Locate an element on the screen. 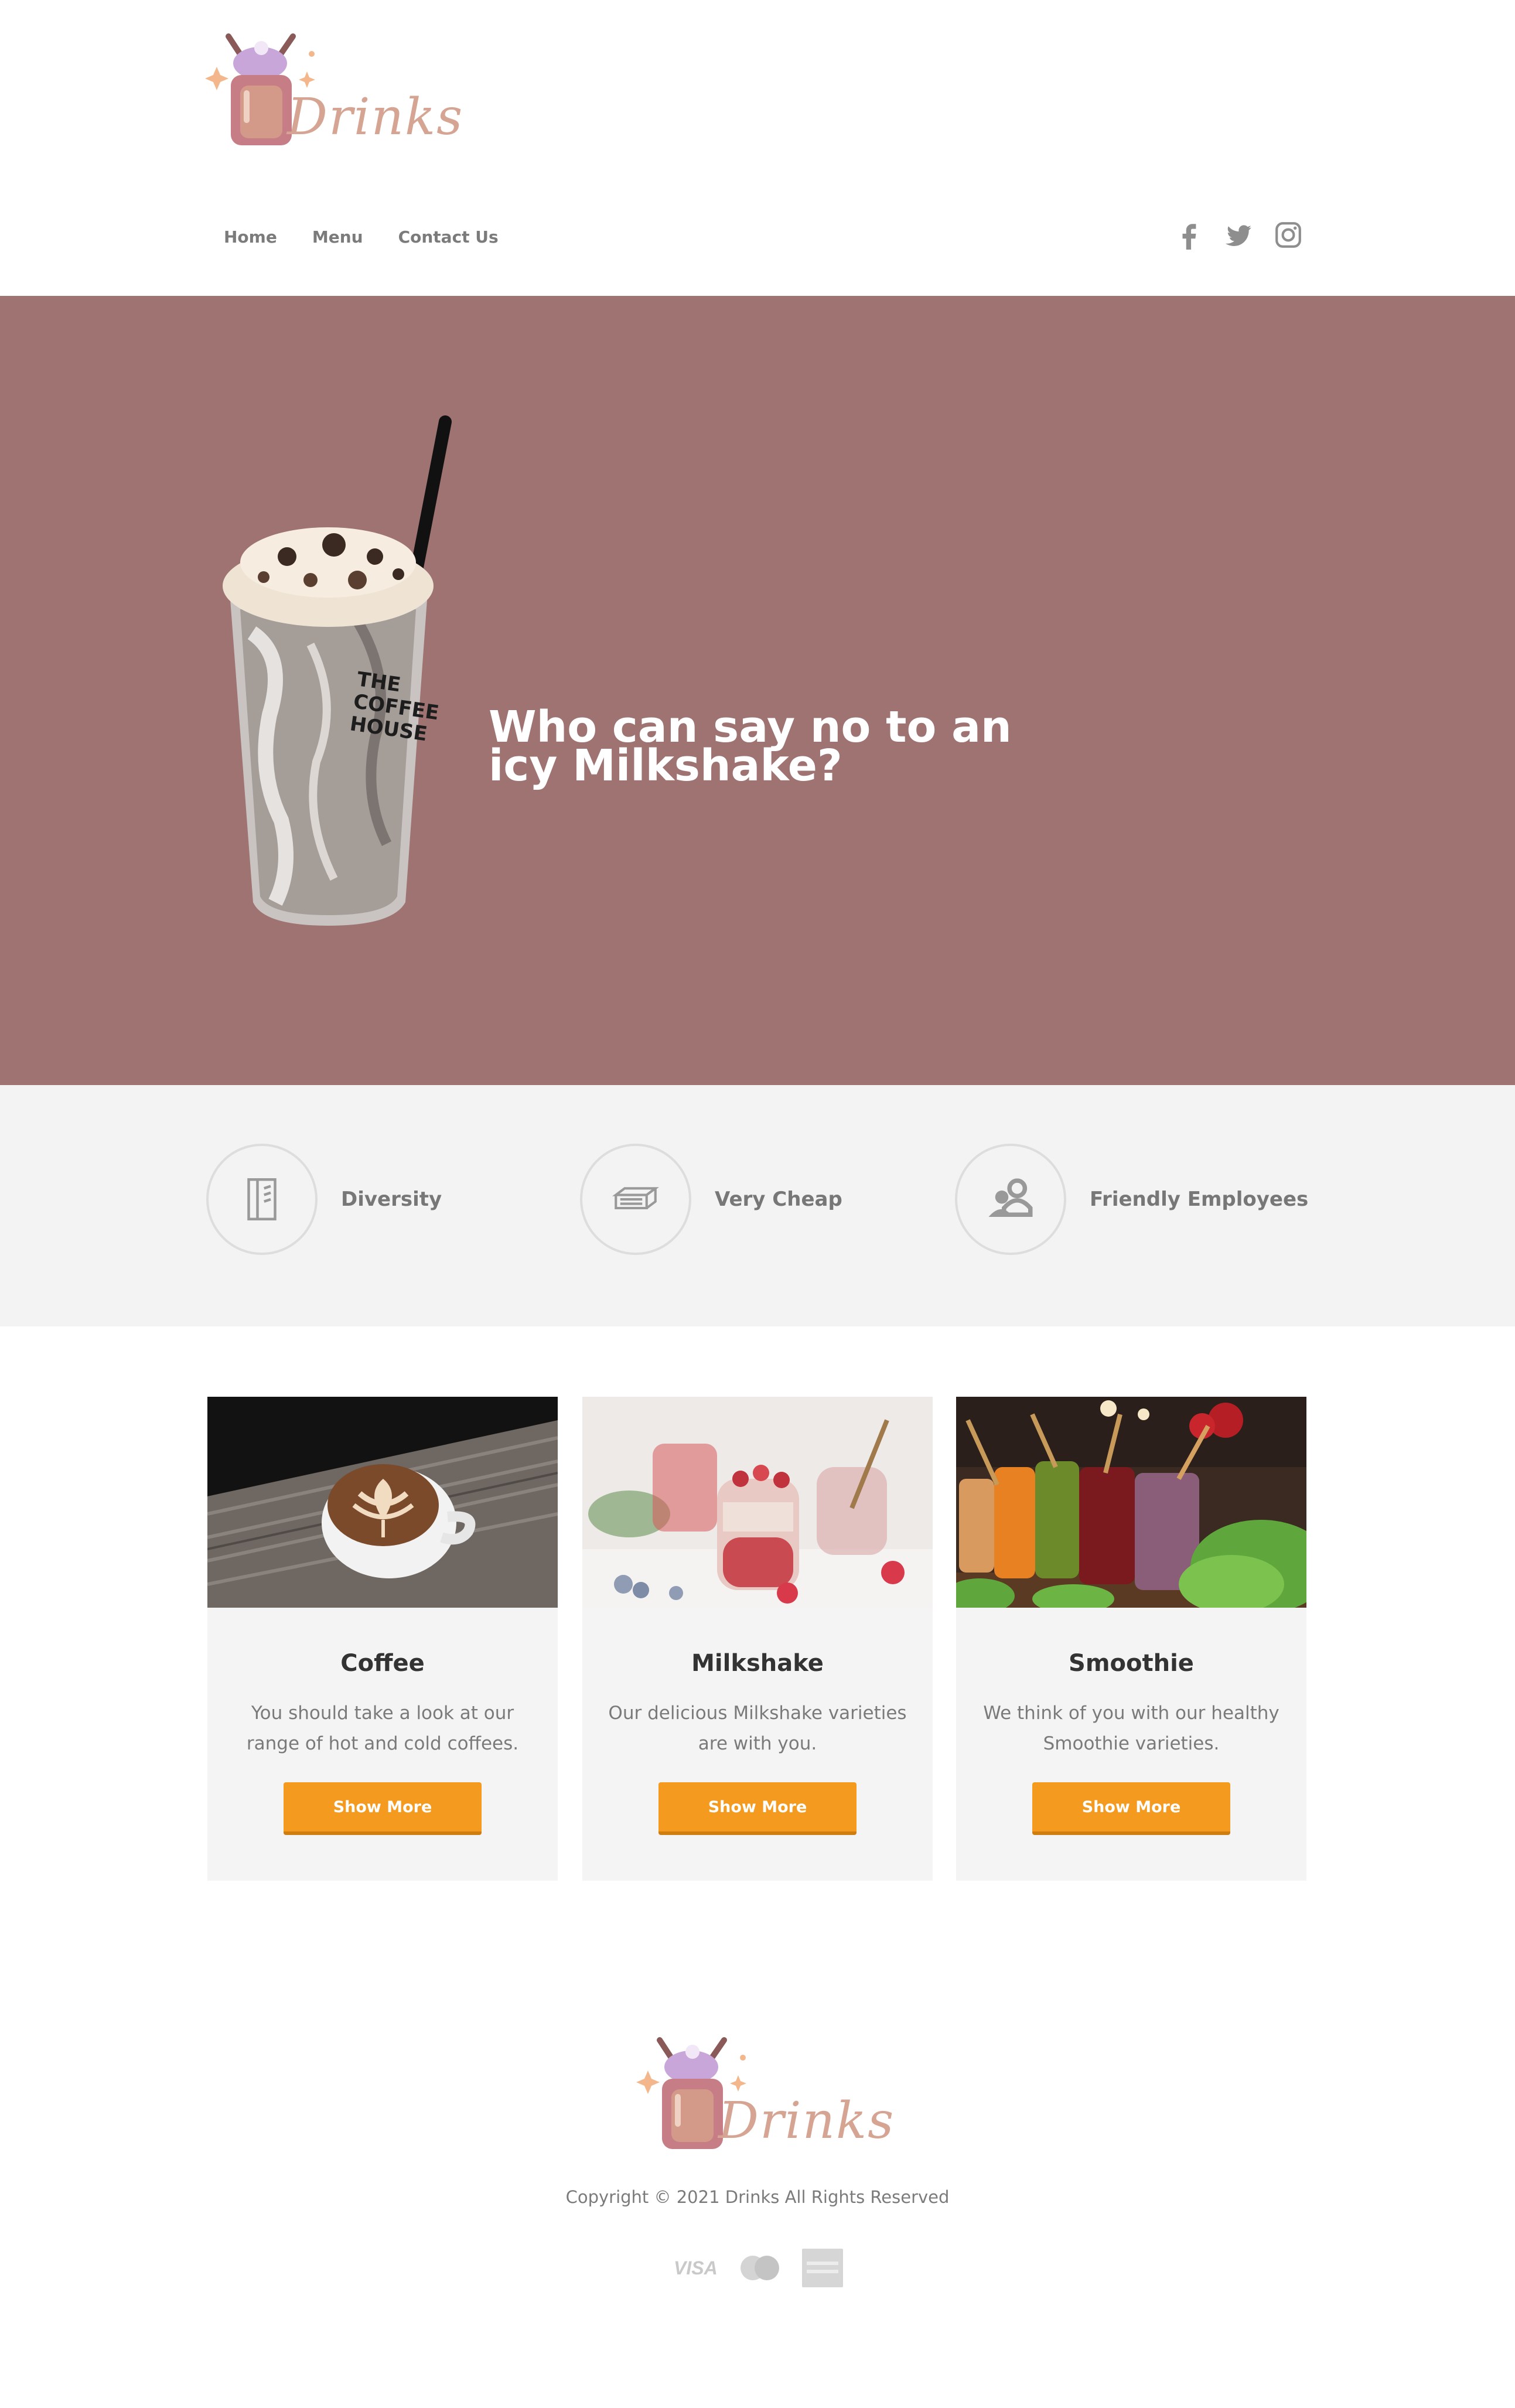 Image resolution: width=1515 pixels, height=2408 pixels. coffee-image is located at coordinates (382, 1502).